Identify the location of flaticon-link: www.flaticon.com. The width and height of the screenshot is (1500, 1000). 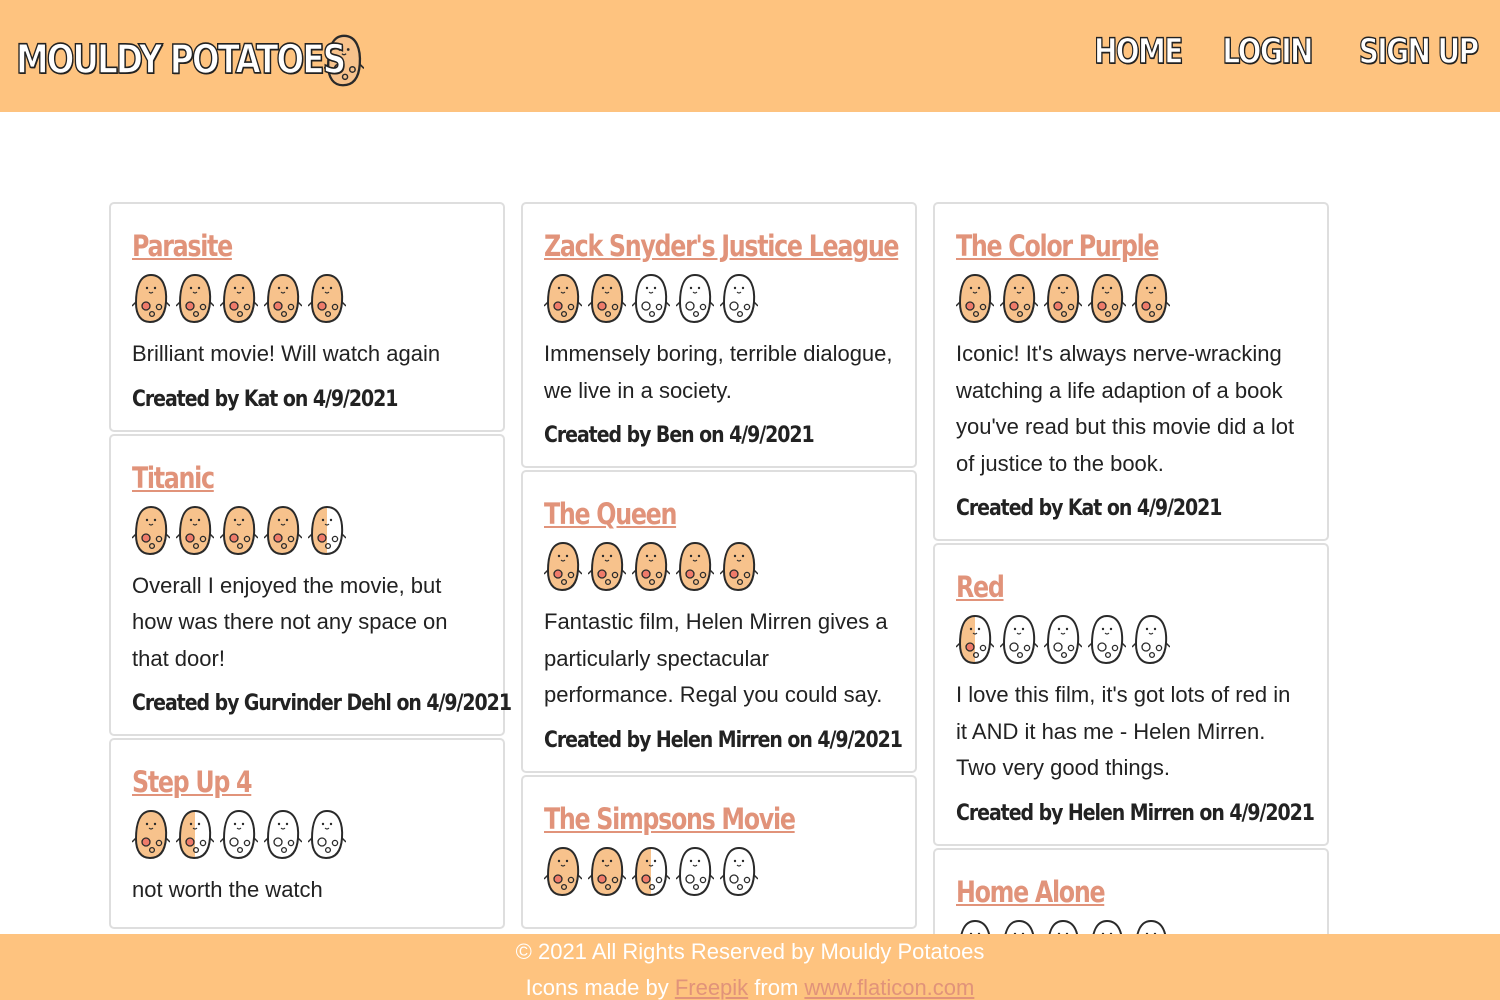
(889, 987).